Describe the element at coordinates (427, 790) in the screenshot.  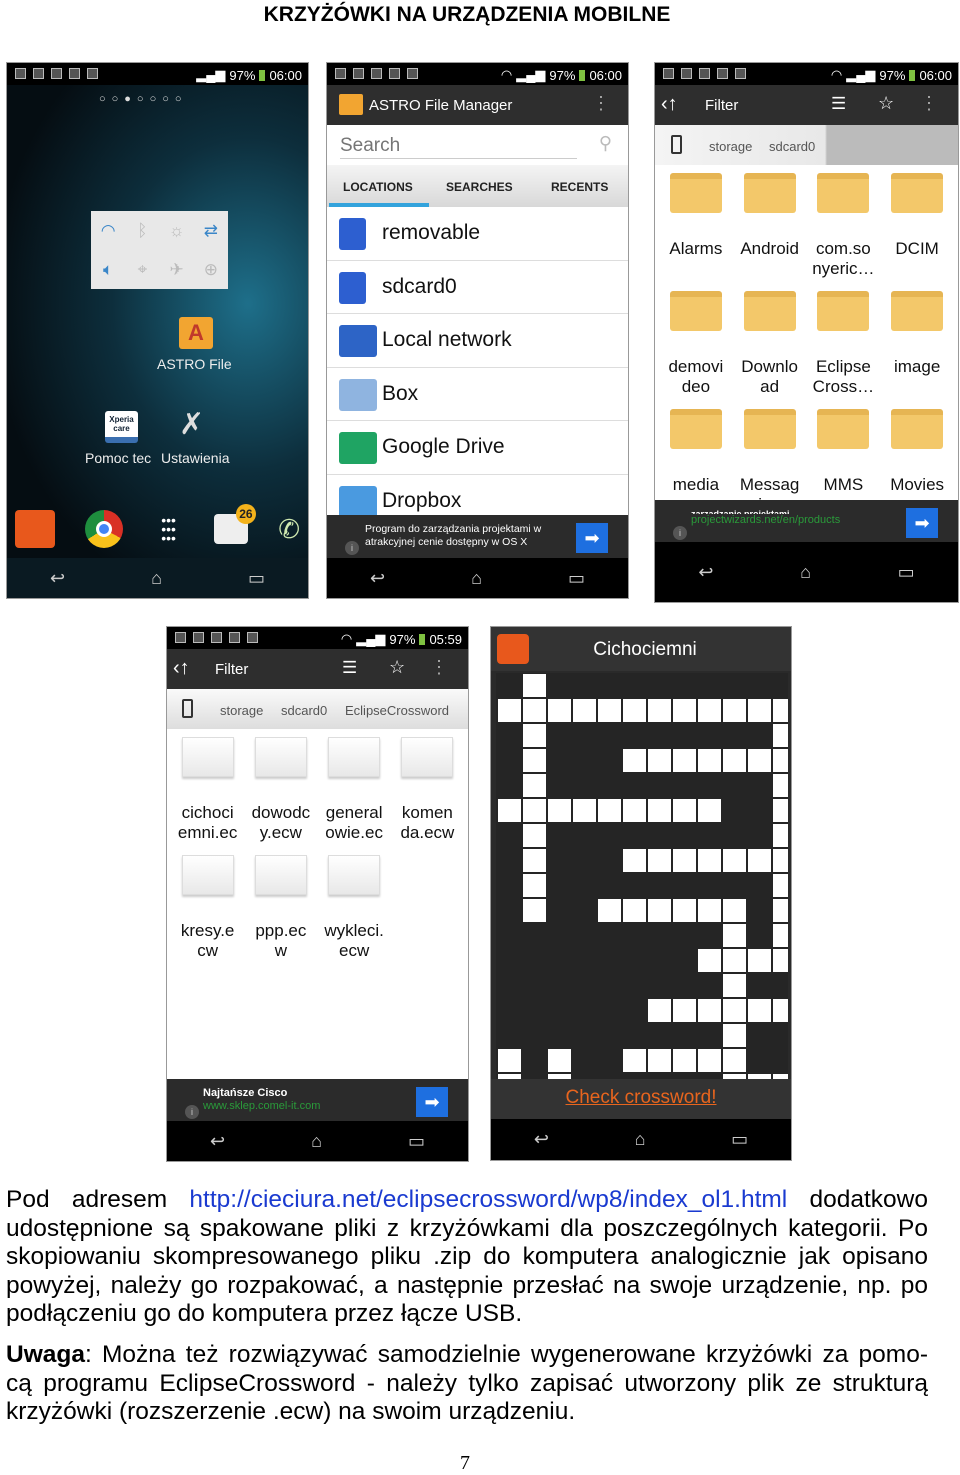
I see `file-item: komen da.ecw` at that location.